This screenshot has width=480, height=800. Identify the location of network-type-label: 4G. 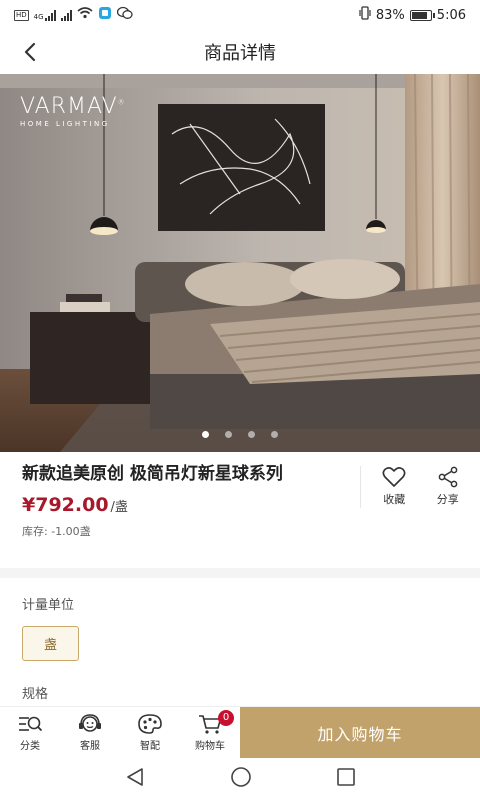
(38, 17).